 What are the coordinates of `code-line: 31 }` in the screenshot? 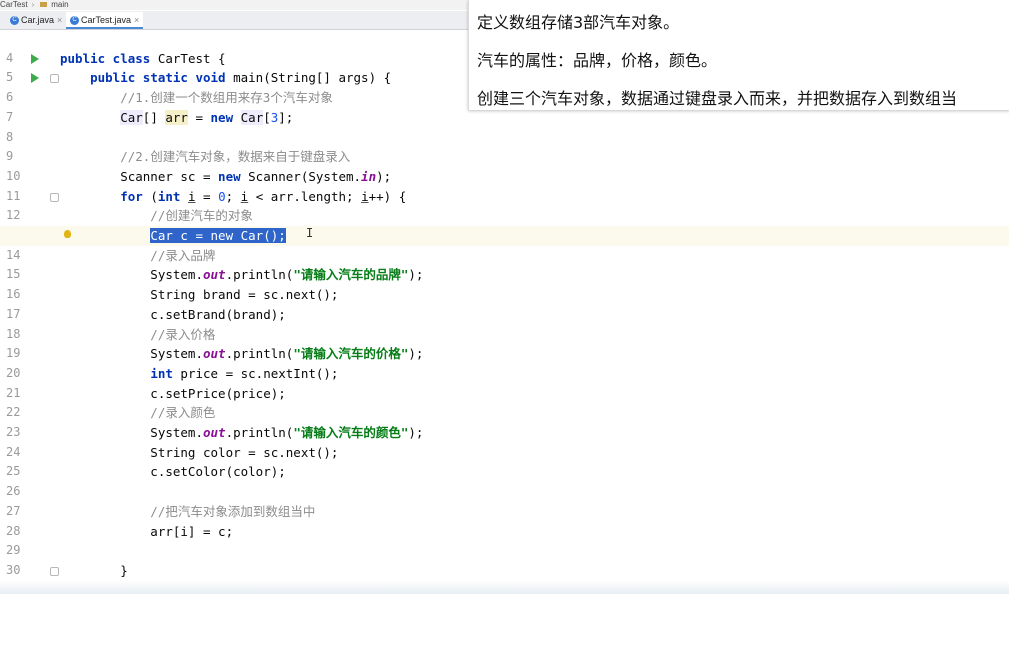 It's located at (504, 579).